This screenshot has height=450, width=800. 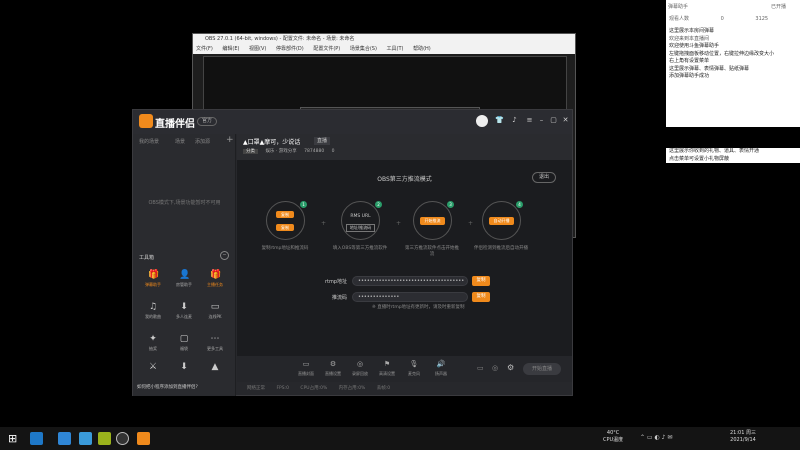 I want to click on step-4-auto-button: 自动开播, so click(x=501, y=221).